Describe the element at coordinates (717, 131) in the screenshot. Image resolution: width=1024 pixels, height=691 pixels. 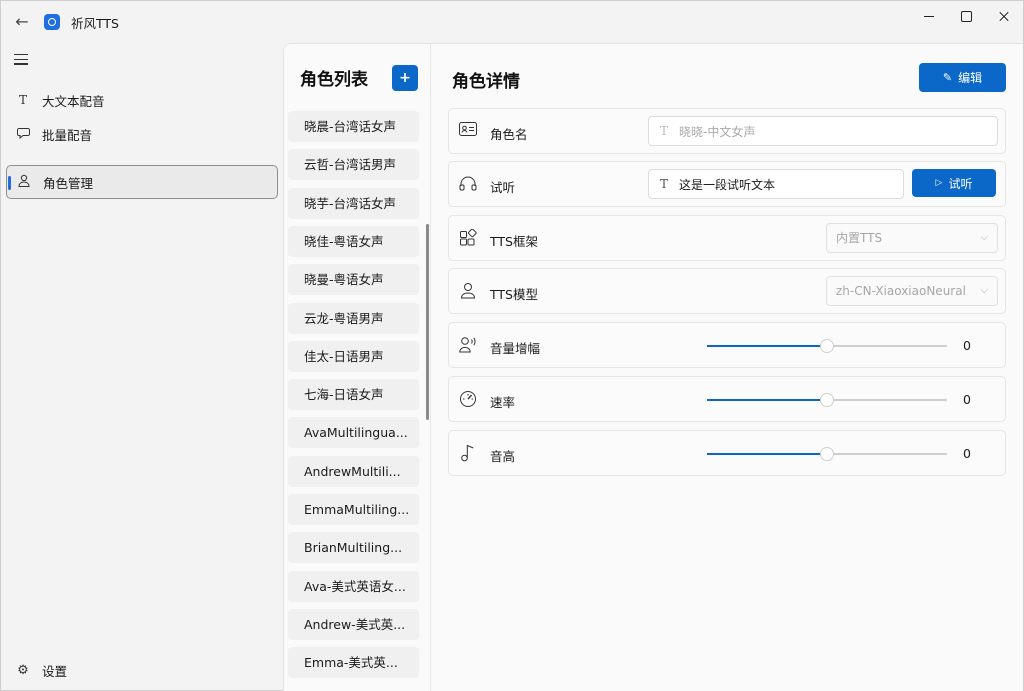
I see `role-name-placeholder: 晓晓-中文女声` at that location.